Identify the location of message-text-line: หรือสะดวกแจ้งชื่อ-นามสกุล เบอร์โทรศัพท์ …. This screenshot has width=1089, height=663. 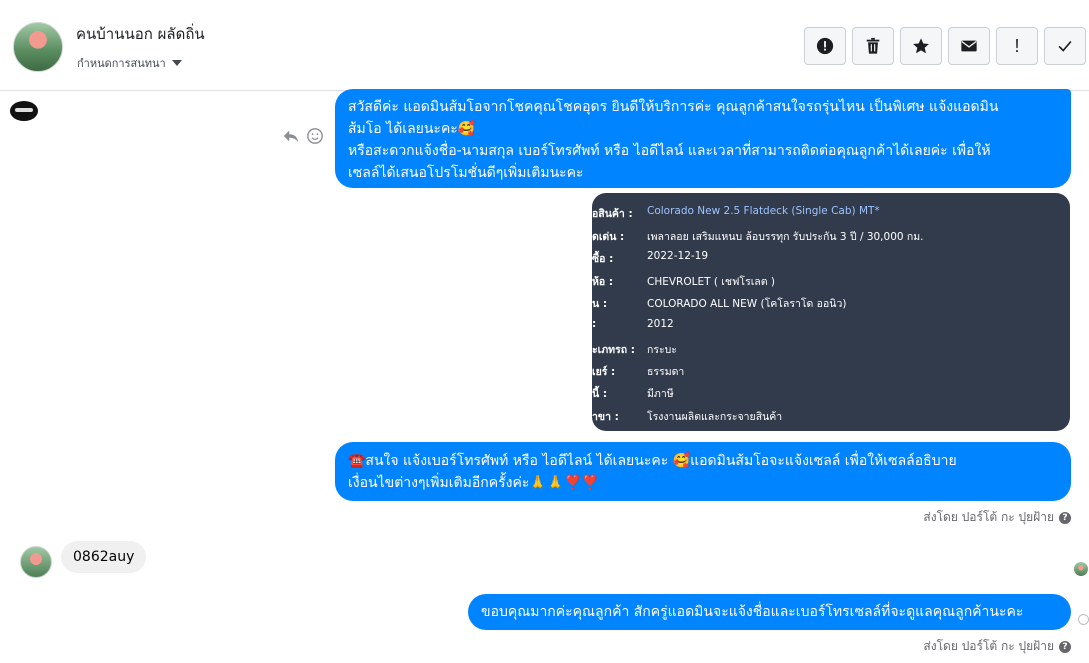
(669, 151).